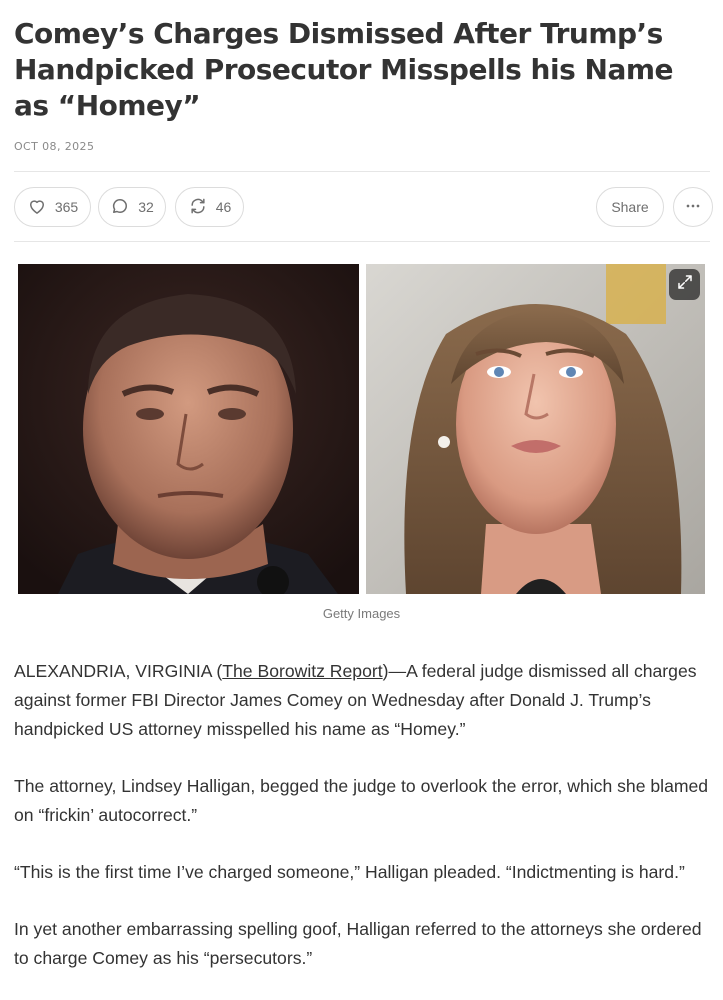 The width and height of the screenshot is (723, 1000). What do you see at coordinates (223, 207) in the screenshot?
I see `restack-count: 46` at bounding box center [223, 207].